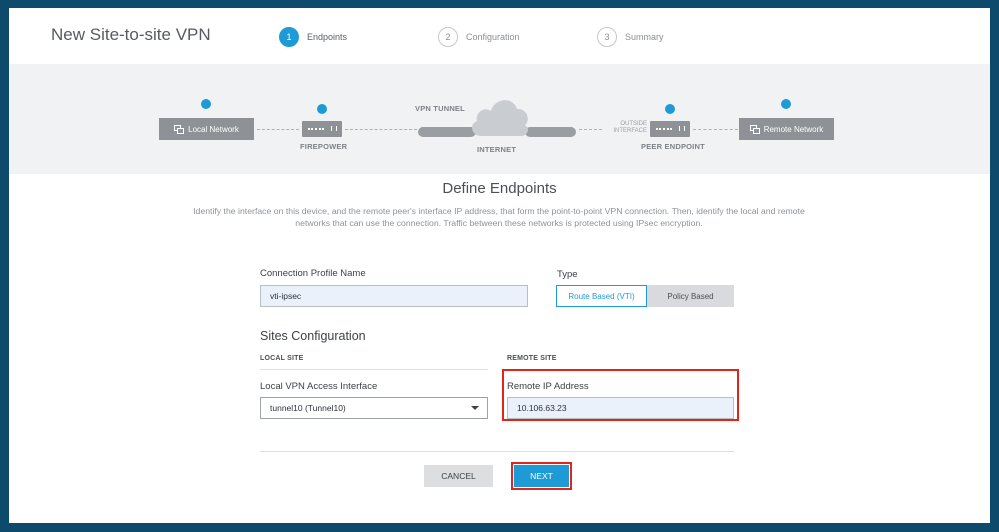 The height and width of the screenshot is (532, 999). Describe the element at coordinates (673, 146) in the screenshot. I see `peer-endpoint-label: PEER ENDPOINT` at that location.